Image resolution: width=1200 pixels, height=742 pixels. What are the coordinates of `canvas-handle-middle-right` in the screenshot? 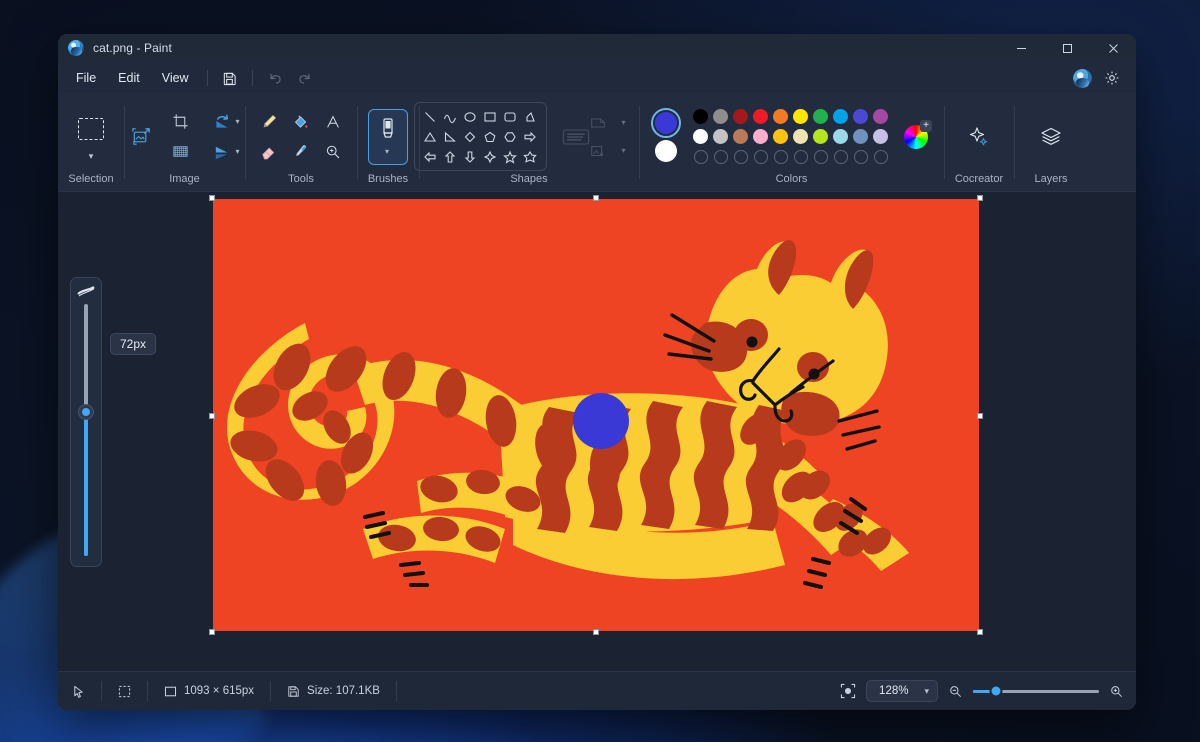 It's located at (980, 416).